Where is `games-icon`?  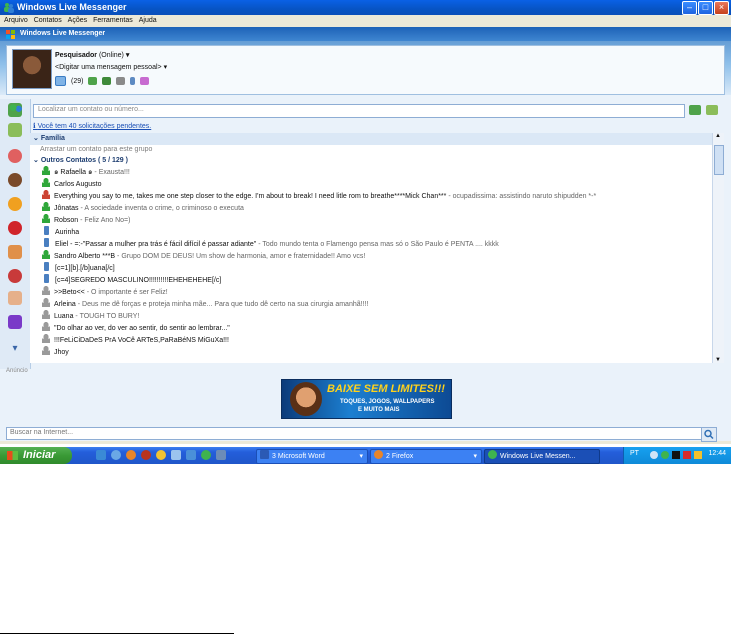
games-icon is located at coordinates (107, 81).